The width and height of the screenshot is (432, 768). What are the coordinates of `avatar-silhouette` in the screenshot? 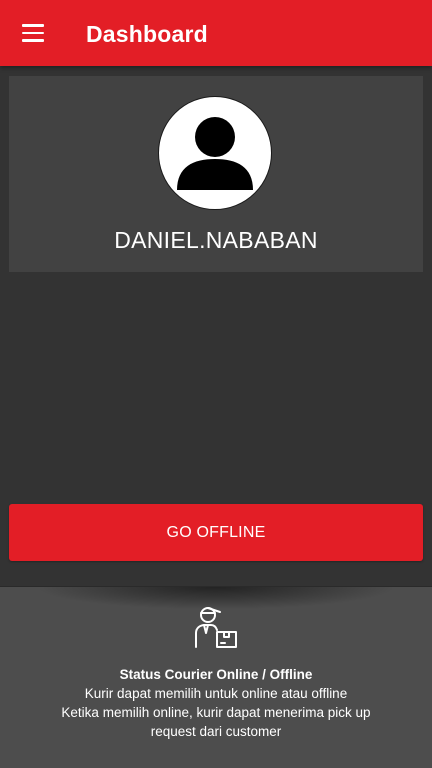 It's located at (215, 153).